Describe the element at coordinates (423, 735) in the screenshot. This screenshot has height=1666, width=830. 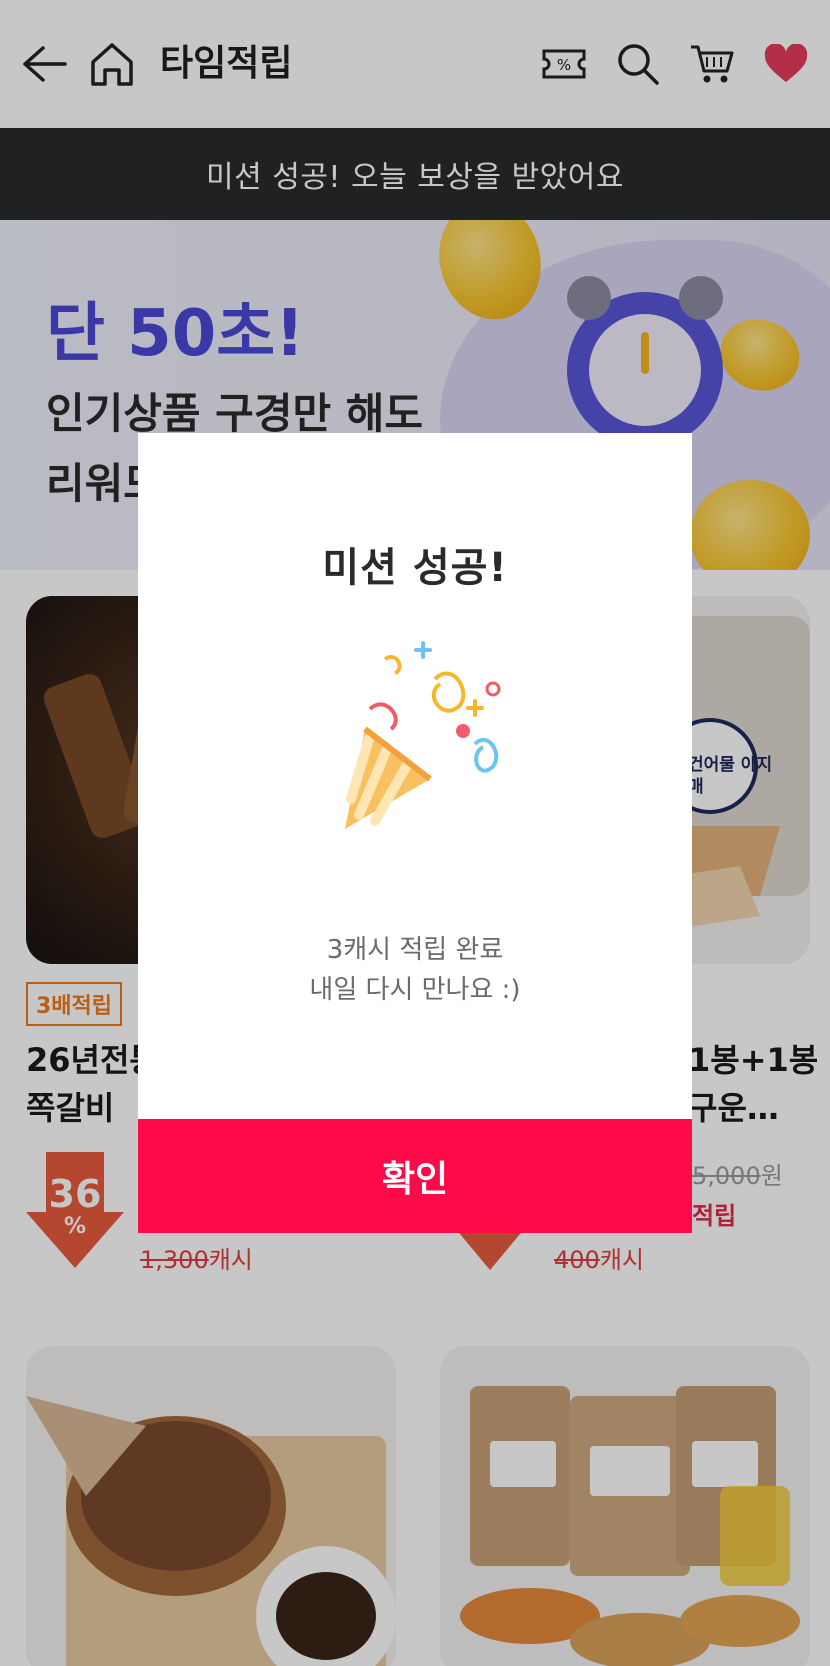
I see `party-popper-icon` at that location.